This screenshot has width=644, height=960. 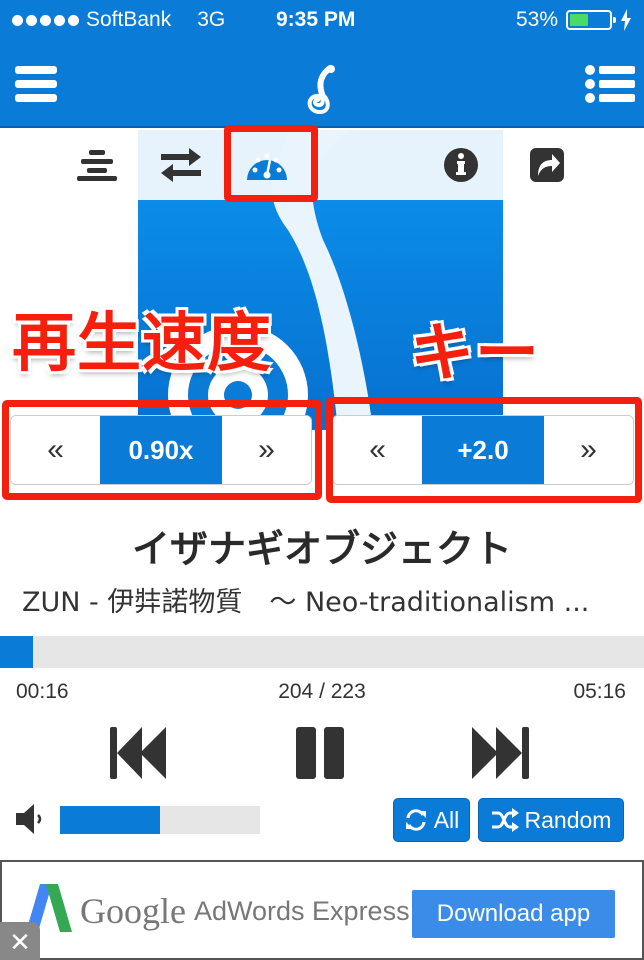 I want to click on fast-backward-icon, so click(x=138, y=753).